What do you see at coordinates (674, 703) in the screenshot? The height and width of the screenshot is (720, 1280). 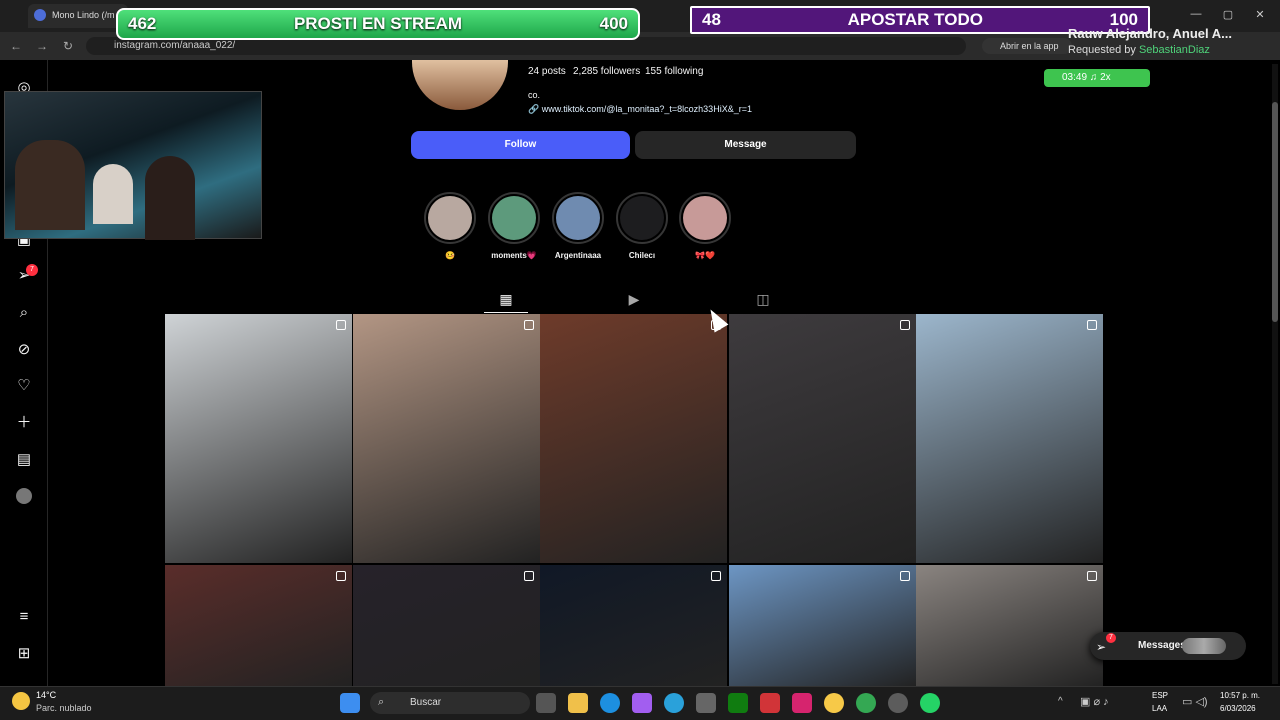 I see `telegram-icon` at bounding box center [674, 703].